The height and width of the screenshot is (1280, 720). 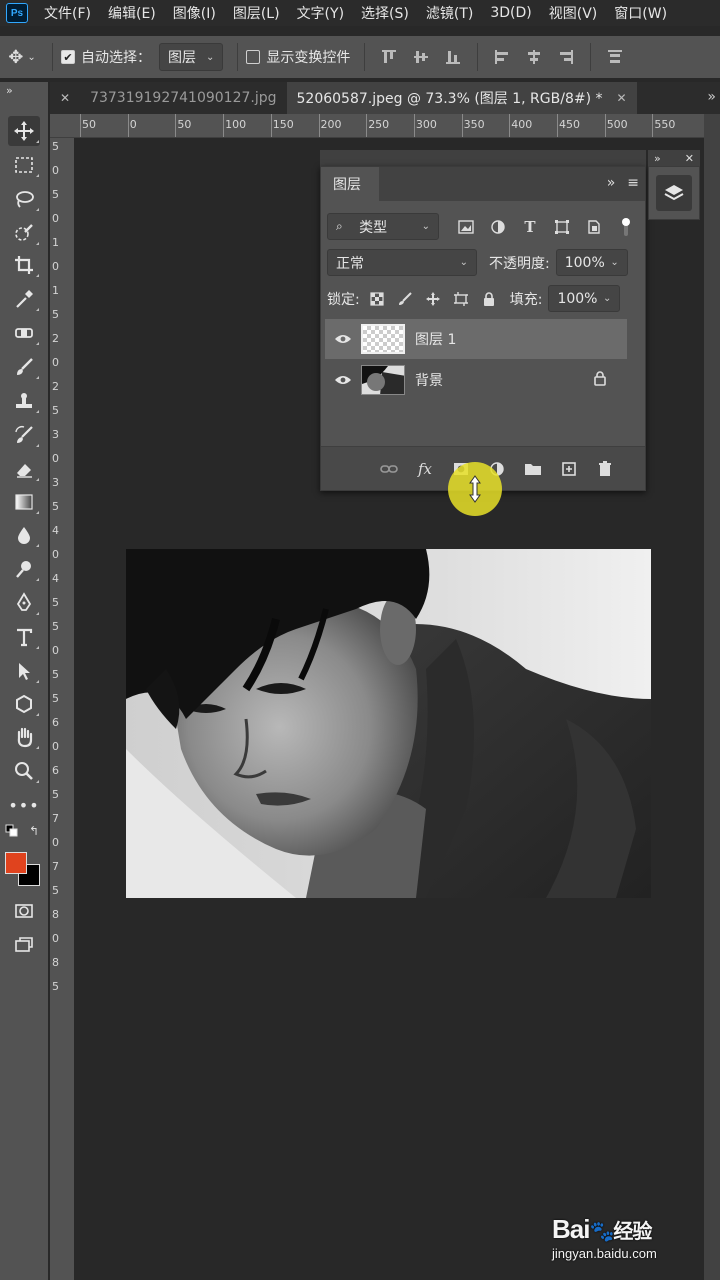 I want to click on screen-mode-icon, so click(x=24, y=944).